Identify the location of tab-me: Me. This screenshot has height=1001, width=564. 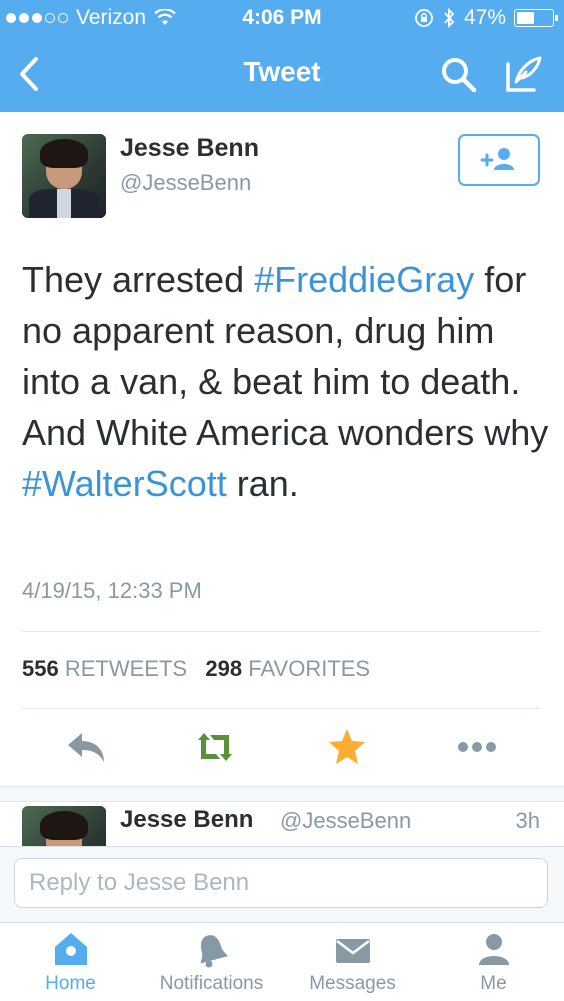
(493, 962).